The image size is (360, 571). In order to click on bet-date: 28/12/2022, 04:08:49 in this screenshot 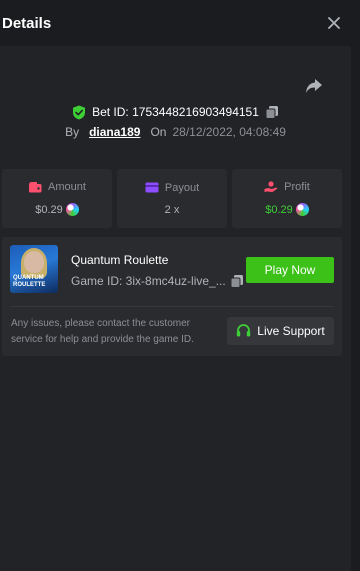, I will do `click(229, 132)`.